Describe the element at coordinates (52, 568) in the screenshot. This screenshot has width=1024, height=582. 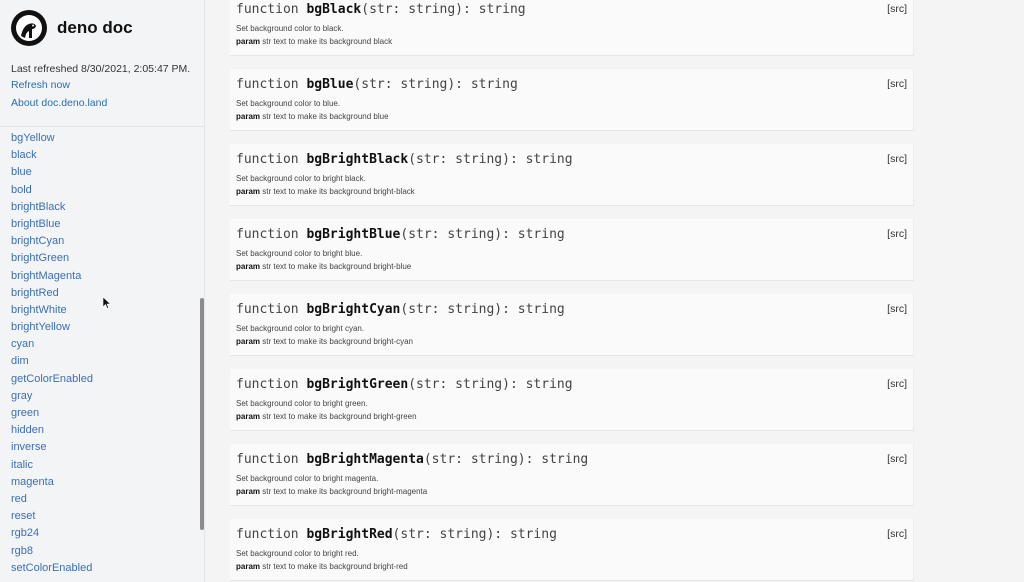
I see `sidebar-link: setColorEnabled` at that location.